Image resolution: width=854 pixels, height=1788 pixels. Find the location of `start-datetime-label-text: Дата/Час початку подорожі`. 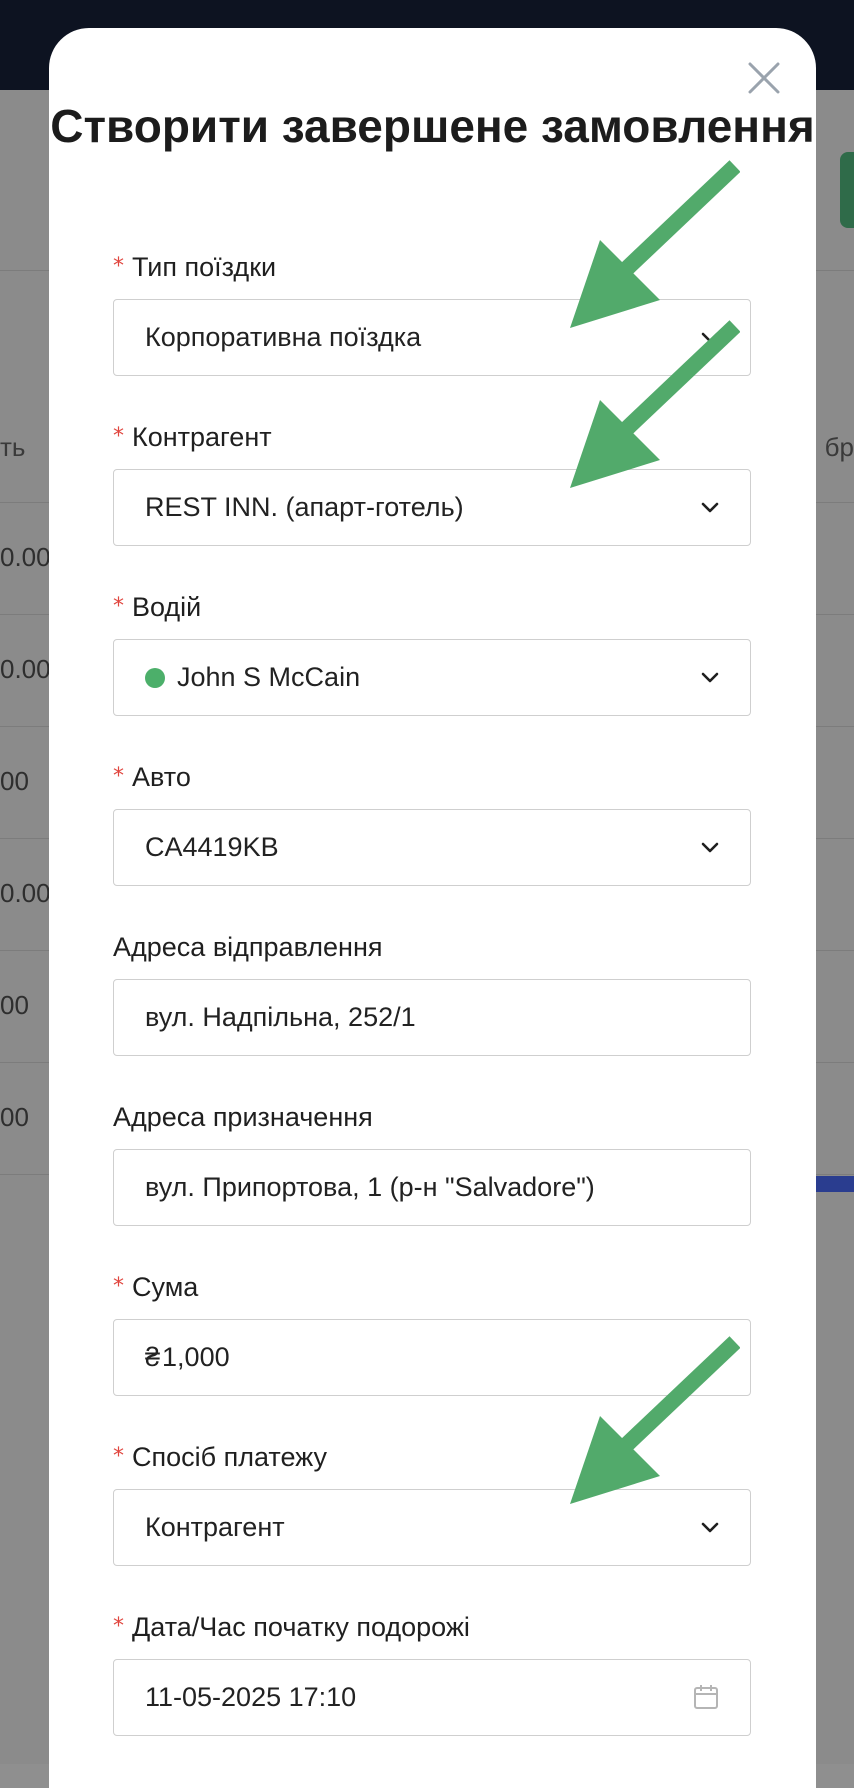

start-datetime-label-text: Дата/Час початку подорожі is located at coordinates (301, 1627).